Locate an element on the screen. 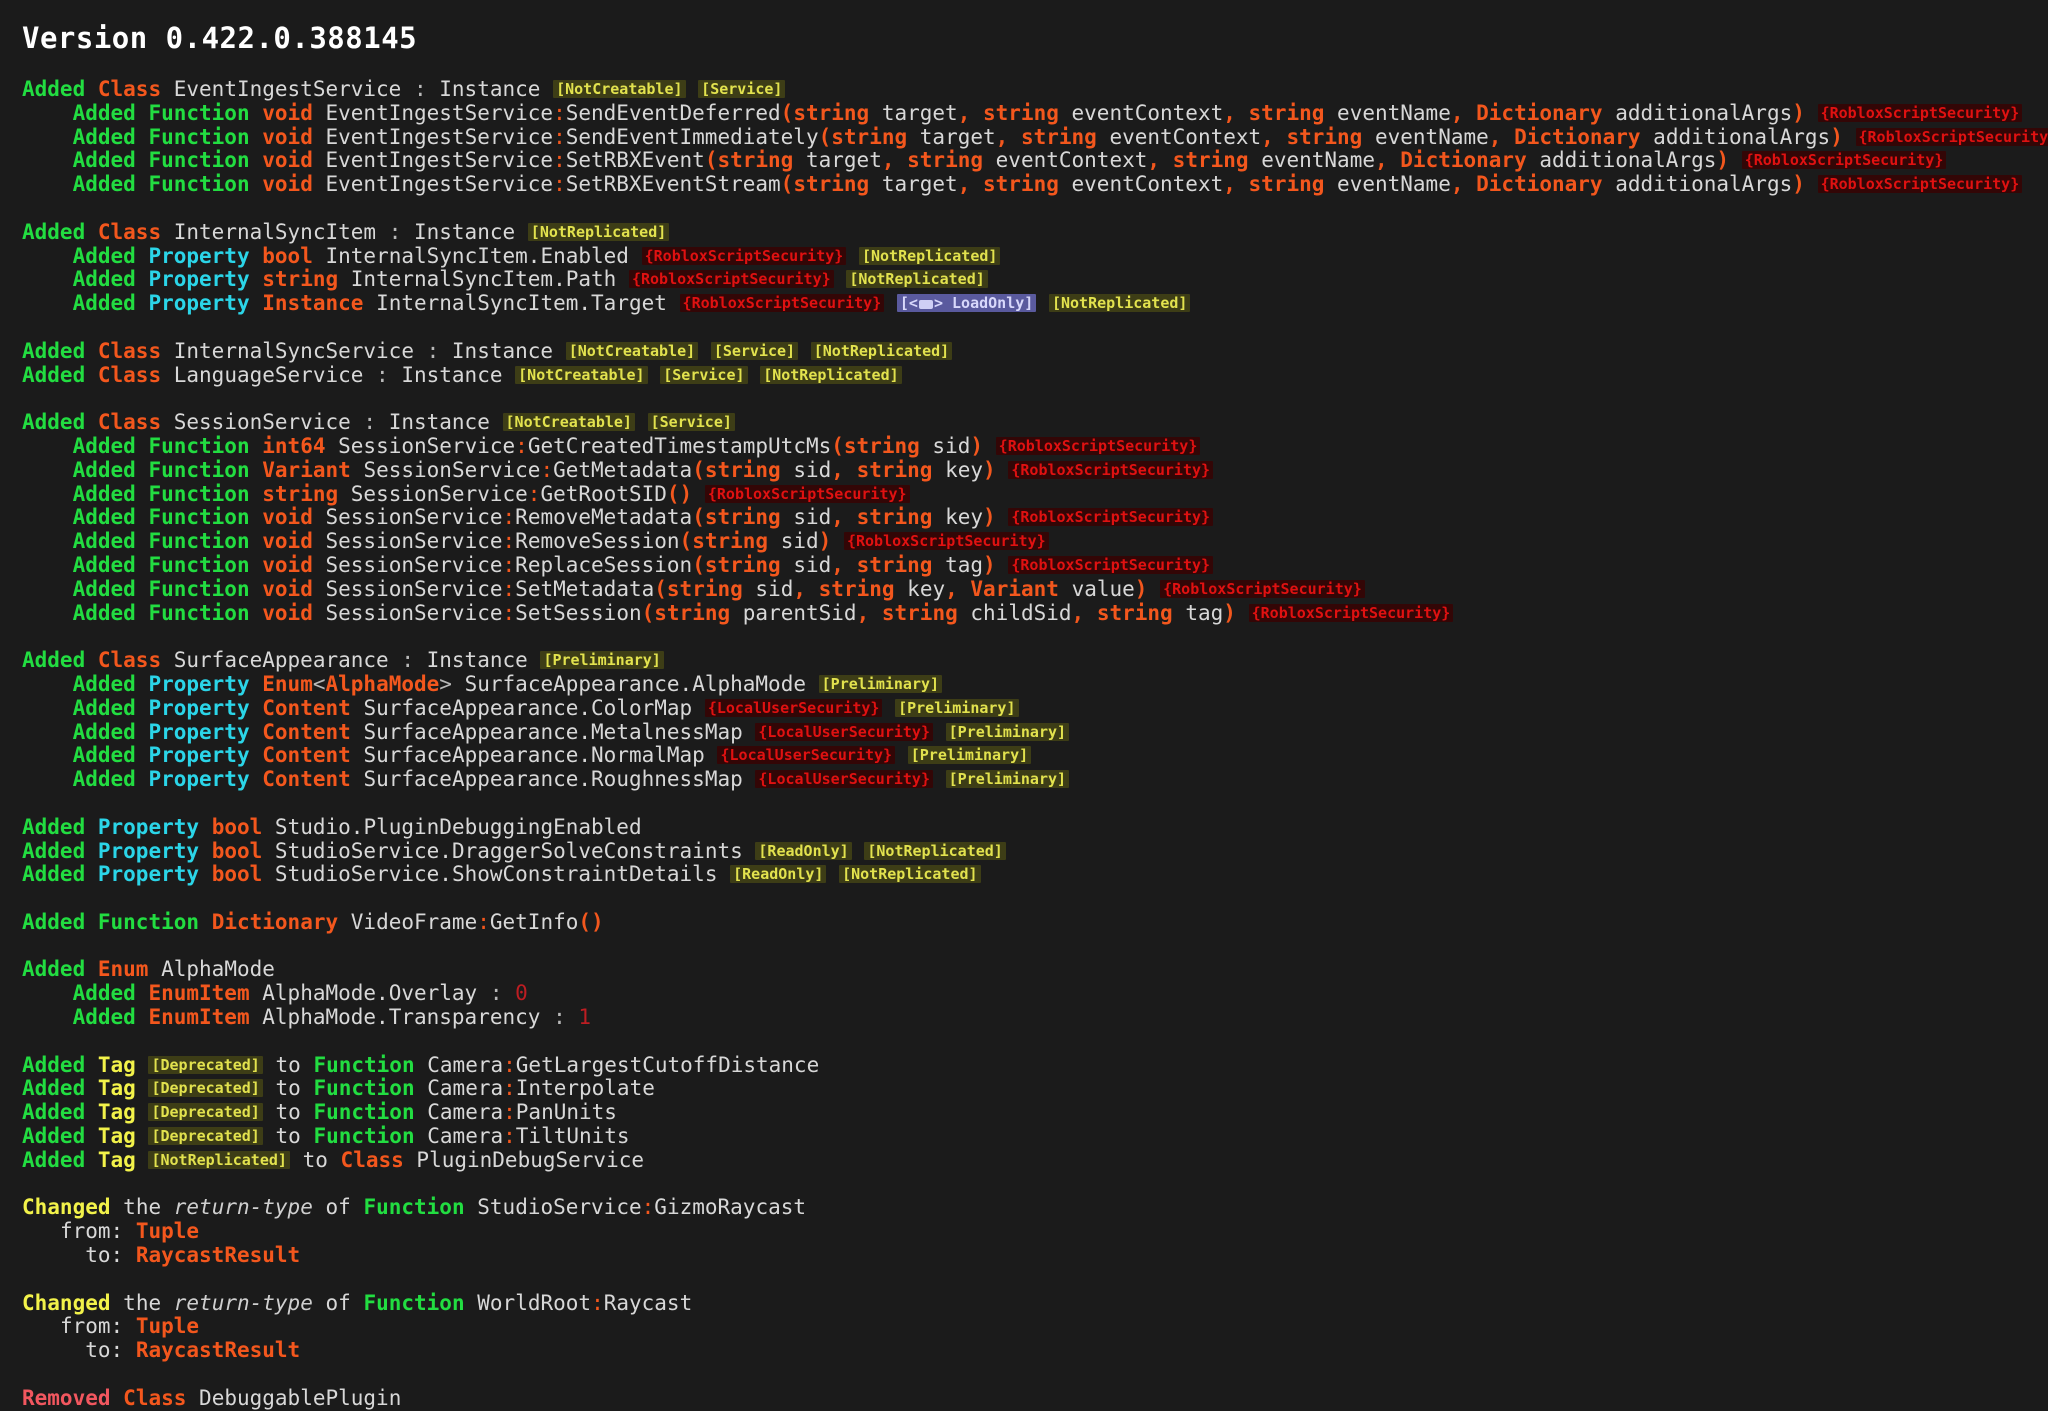  tag-badge: [Deprecated] is located at coordinates (205, 1088).